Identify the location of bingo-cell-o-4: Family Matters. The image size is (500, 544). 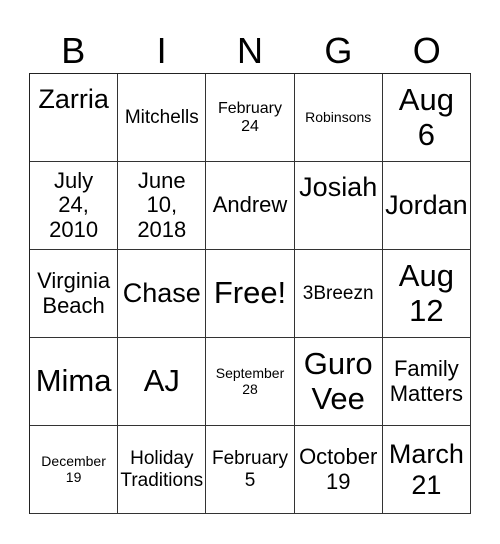
(426, 382).